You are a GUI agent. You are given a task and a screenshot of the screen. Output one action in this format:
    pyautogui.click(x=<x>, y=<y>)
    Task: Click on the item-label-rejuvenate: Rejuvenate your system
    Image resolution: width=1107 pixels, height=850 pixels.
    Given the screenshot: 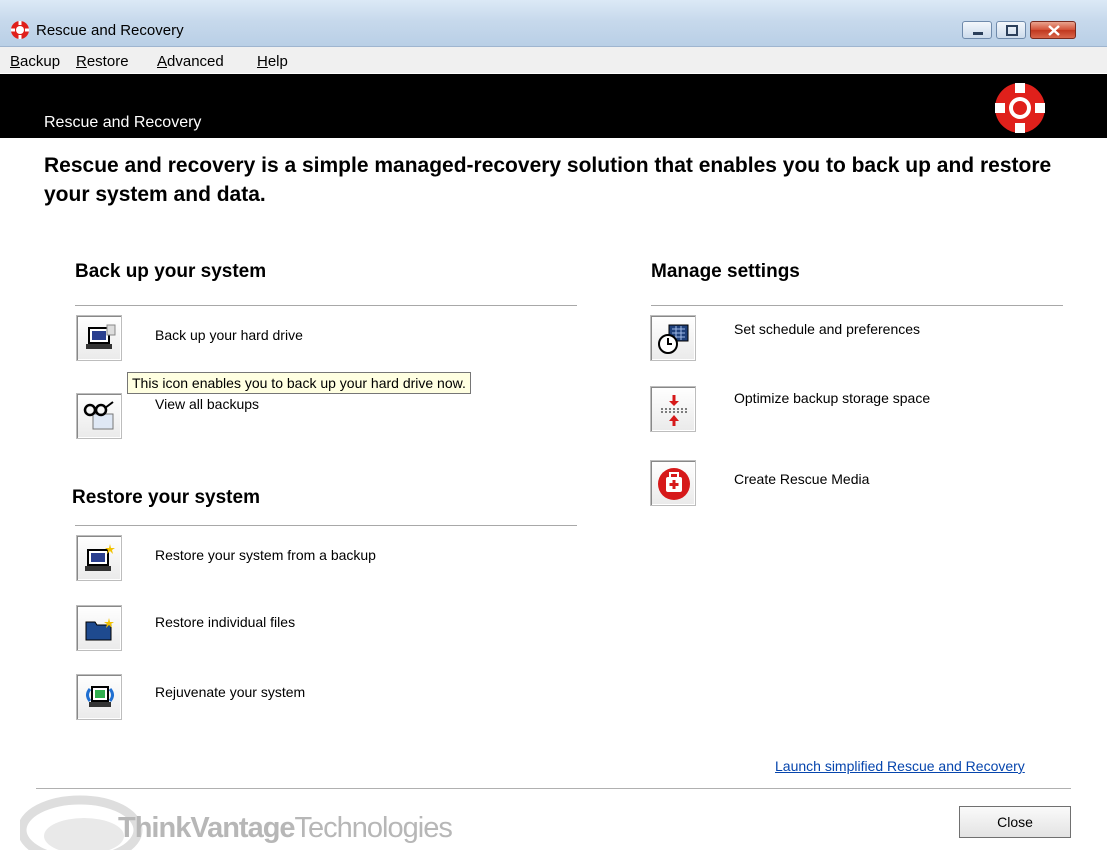 What is the action you would take?
    pyautogui.click(x=230, y=692)
    